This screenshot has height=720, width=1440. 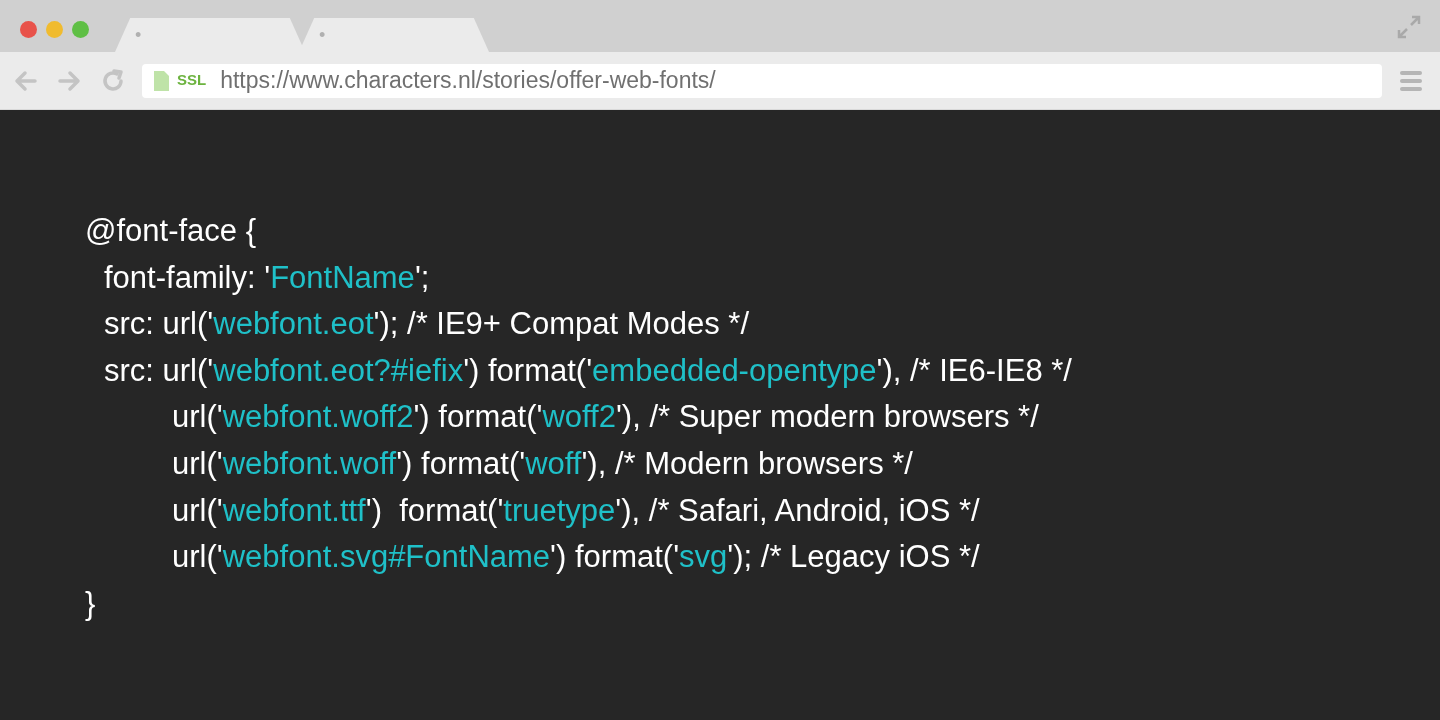 I want to click on code-line: src: url('webfont.eot'); /* IE9+ Compat Modes */, so click(x=426, y=324).